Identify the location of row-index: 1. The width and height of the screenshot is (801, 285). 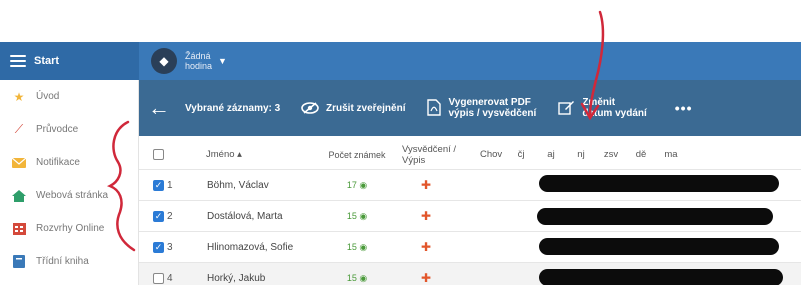
(170, 185).